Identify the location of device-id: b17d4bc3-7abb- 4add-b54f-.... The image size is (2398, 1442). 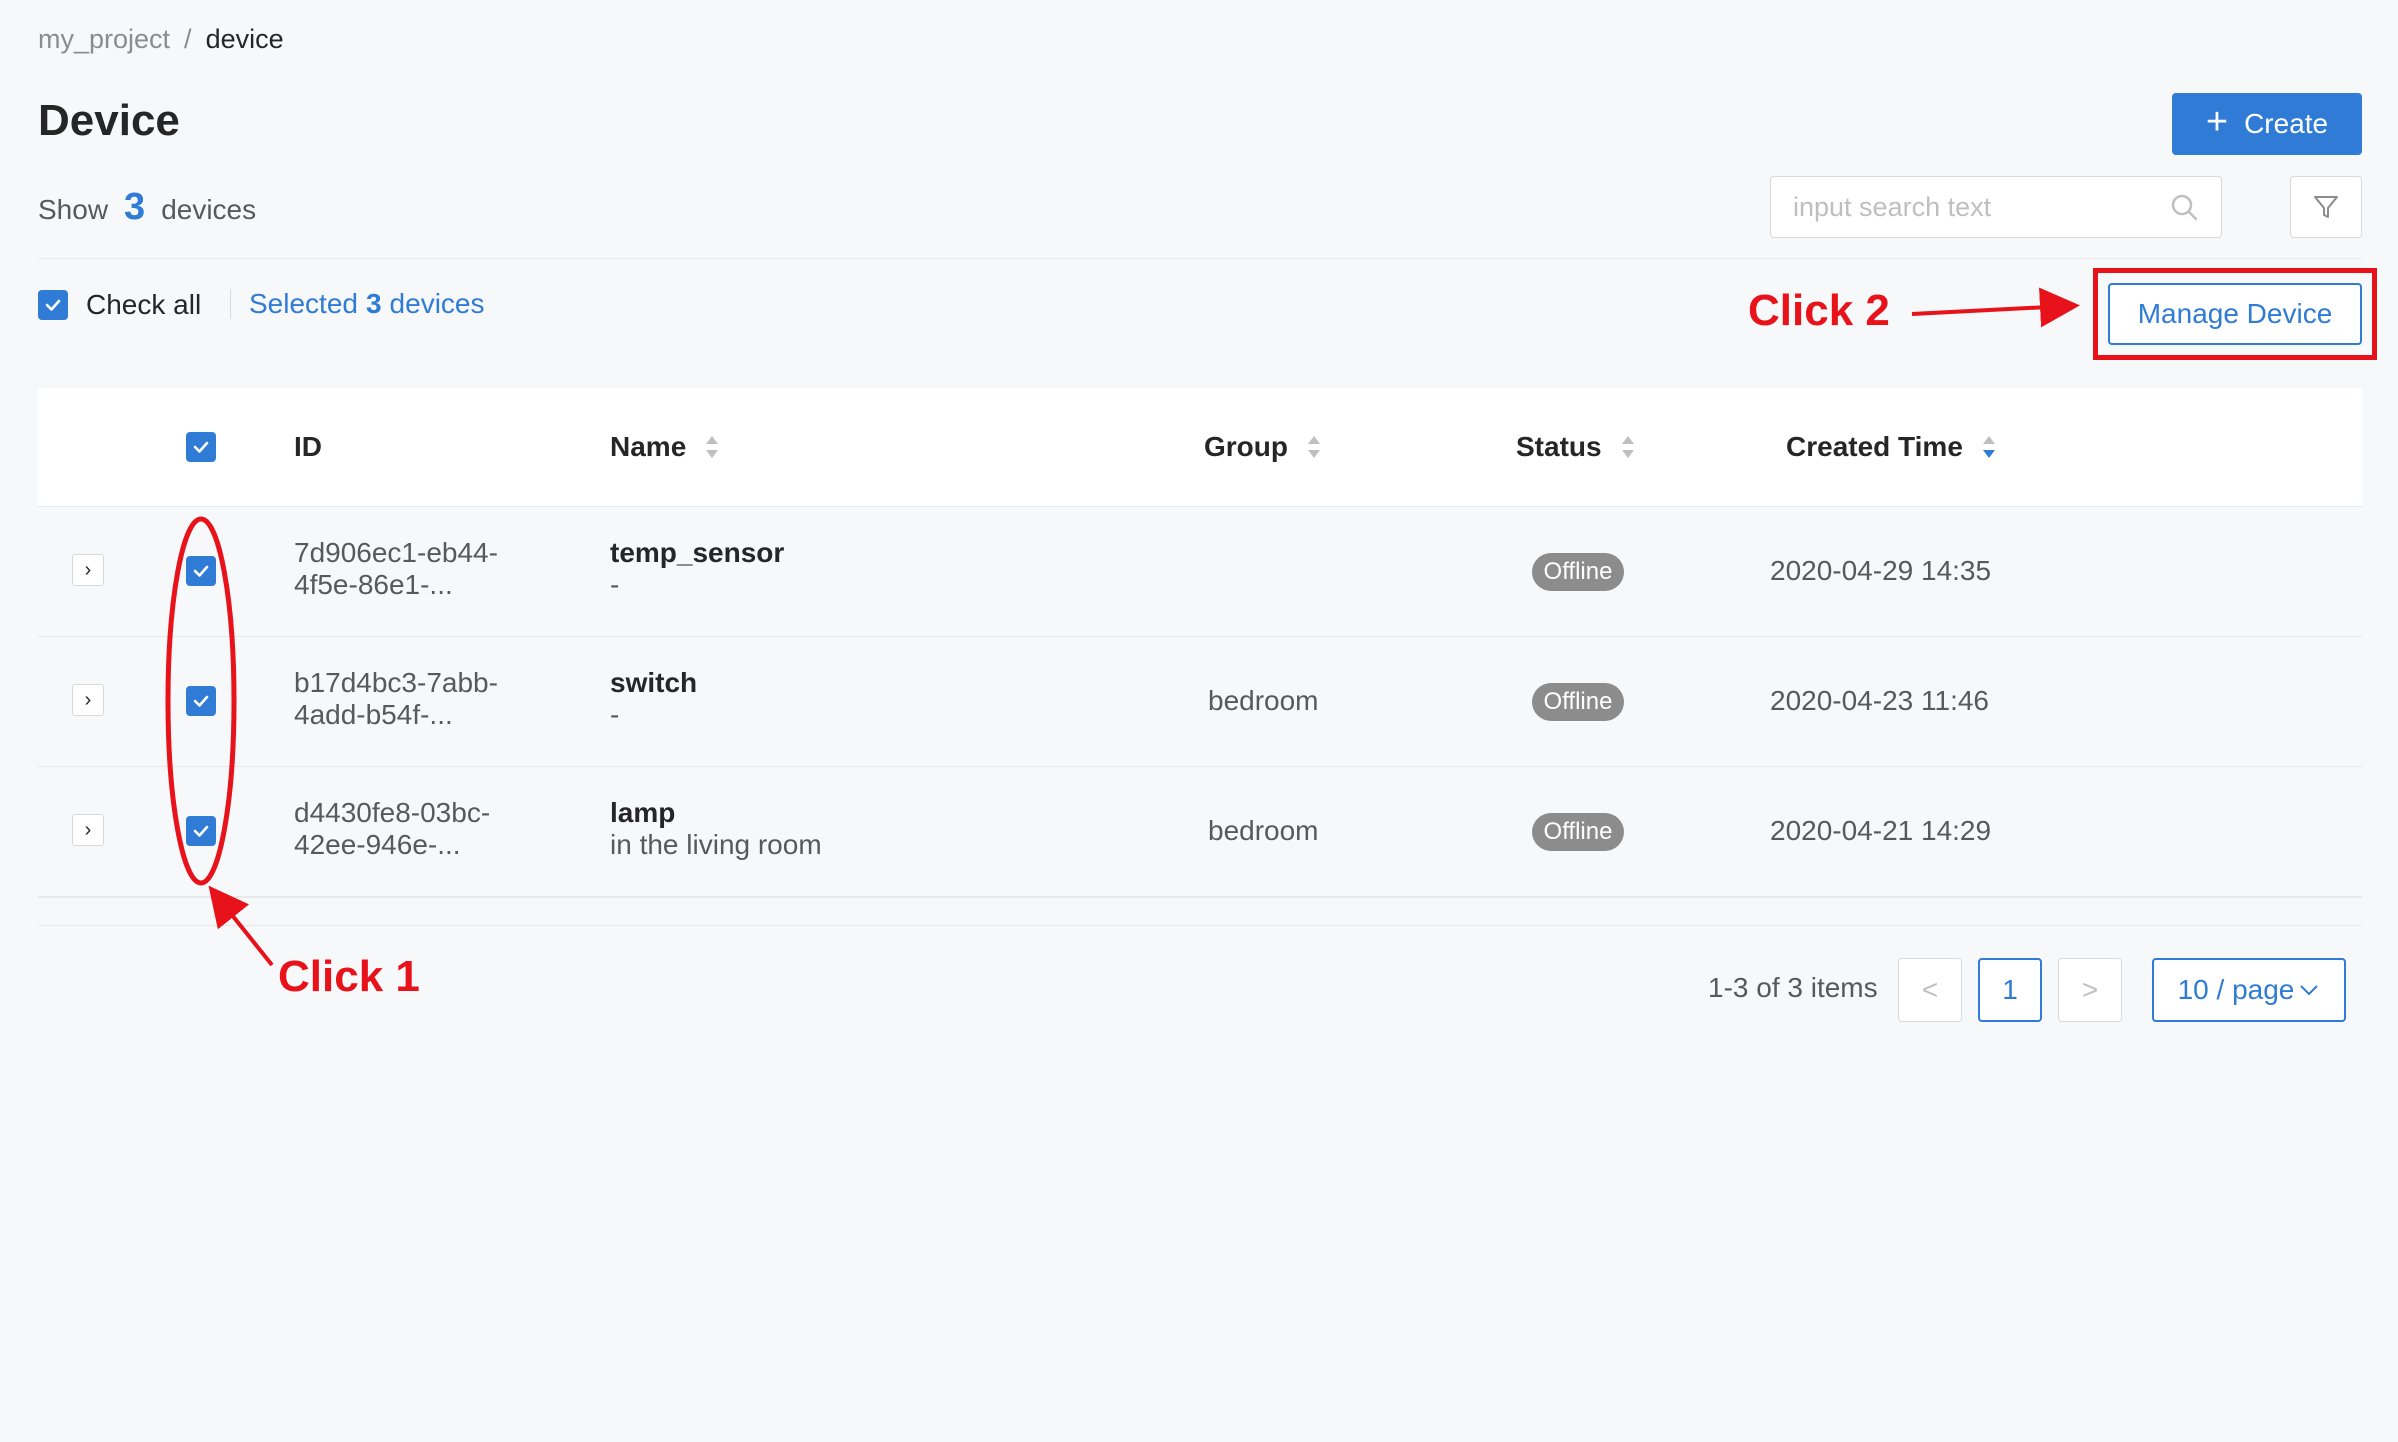
(424, 699).